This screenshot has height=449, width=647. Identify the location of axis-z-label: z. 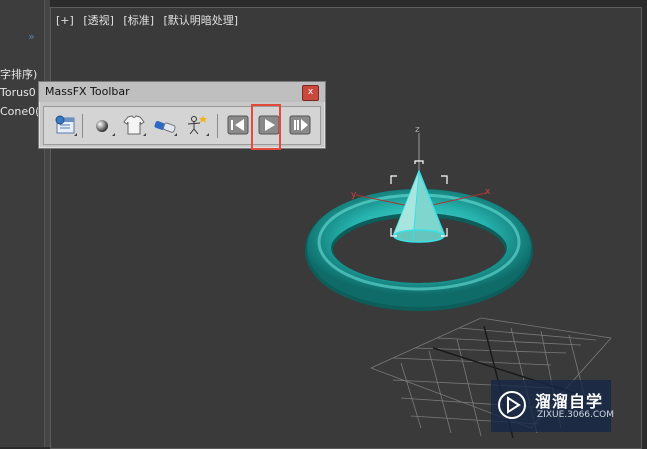
(417, 130).